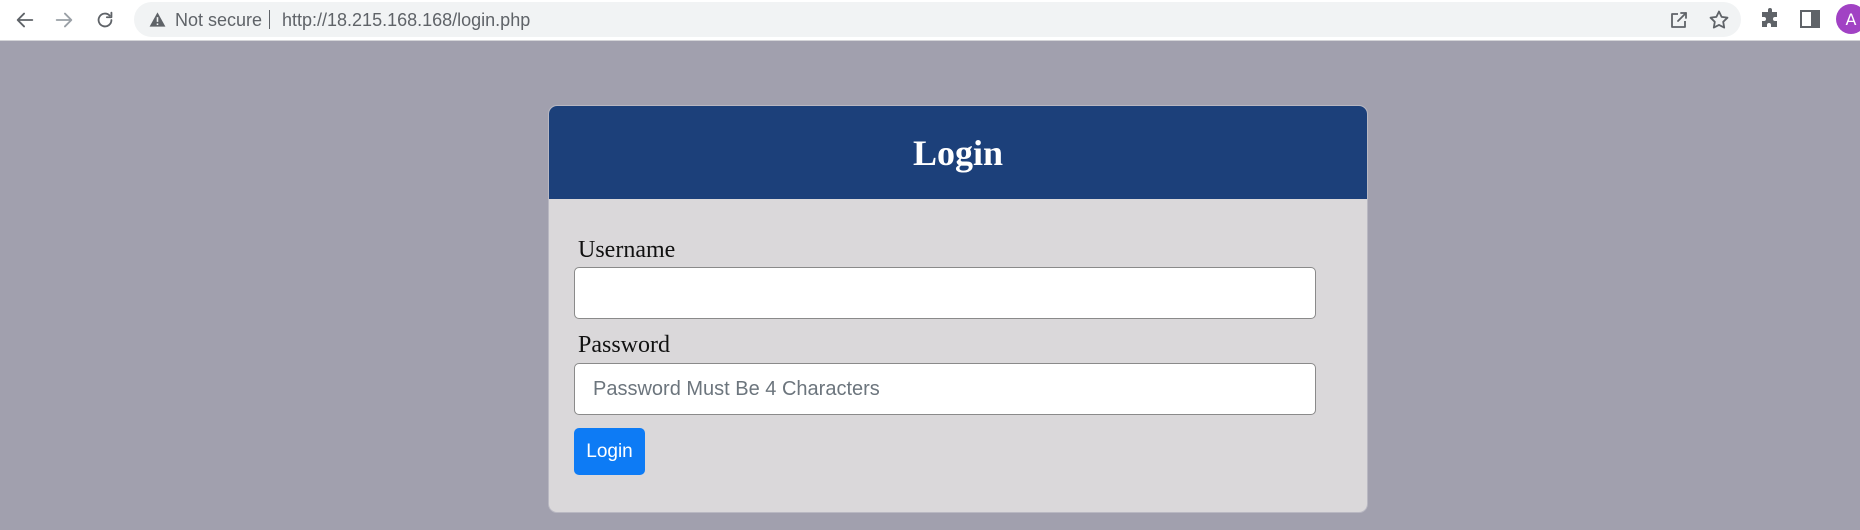 Image resolution: width=1860 pixels, height=530 pixels. I want to click on arrow-right-icon, so click(64, 20).